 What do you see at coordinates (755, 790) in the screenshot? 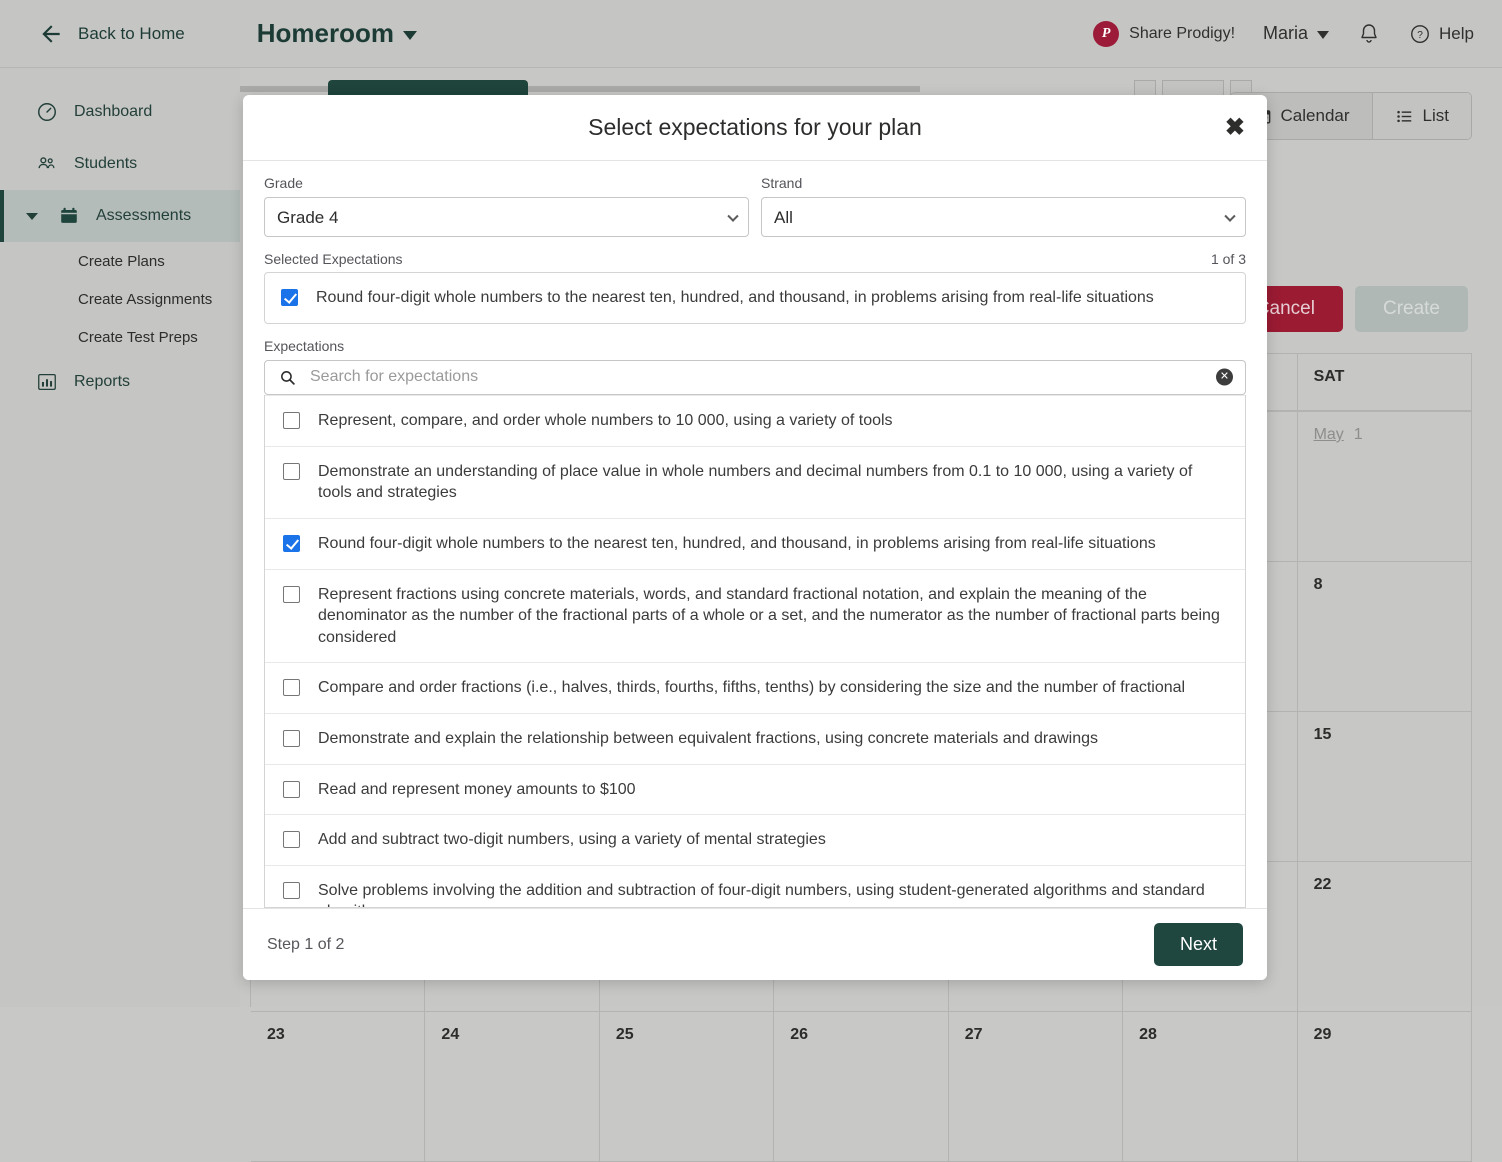
I see `list-item: Read and represent money amounts to $100` at bounding box center [755, 790].